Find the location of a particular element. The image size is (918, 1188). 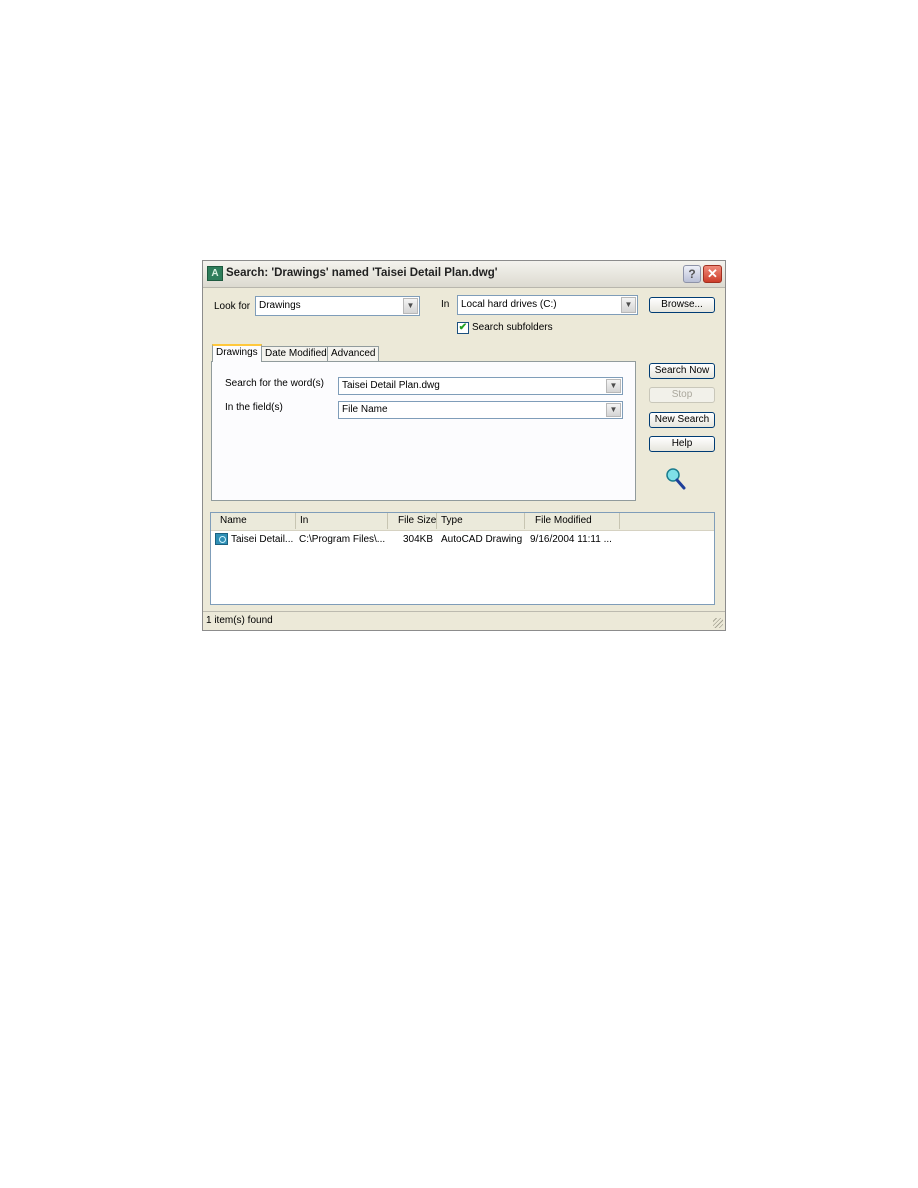

in-fields-dropdown: File Name ▼ is located at coordinates (480, 410).